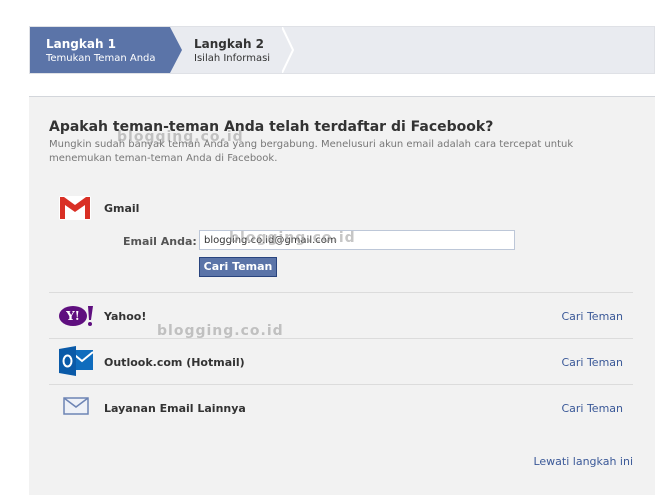 The height and width of the screenshot is (498, 661). Describe the element at coordinates (160, 241) in the screenshot. I see `email-label: Email Anda:` at that location.